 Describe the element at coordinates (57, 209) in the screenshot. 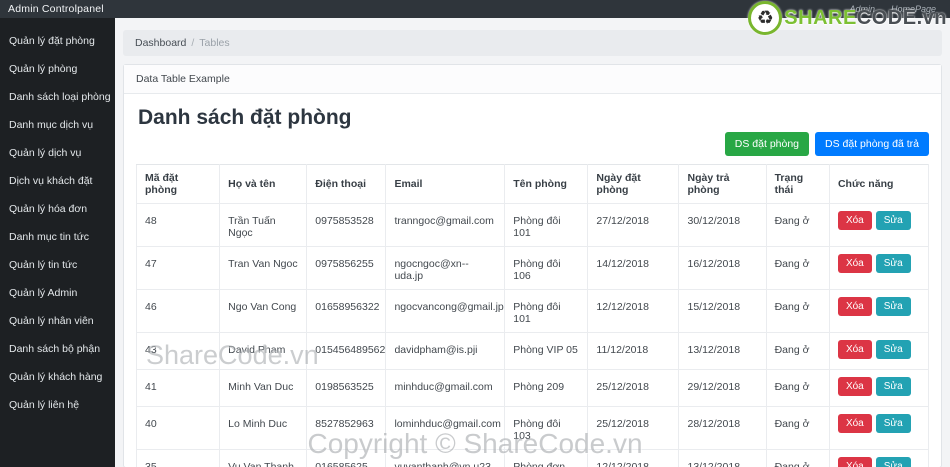

I see `sidebar-item: Quản lý hóa đơn` at that location.